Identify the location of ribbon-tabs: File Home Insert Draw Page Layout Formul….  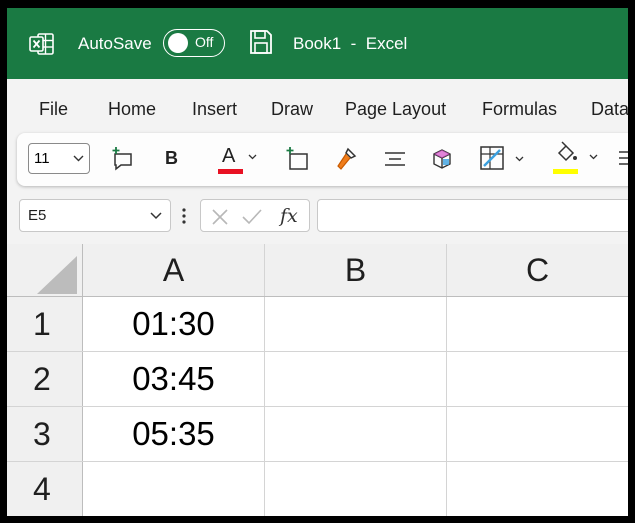
(317, 106).